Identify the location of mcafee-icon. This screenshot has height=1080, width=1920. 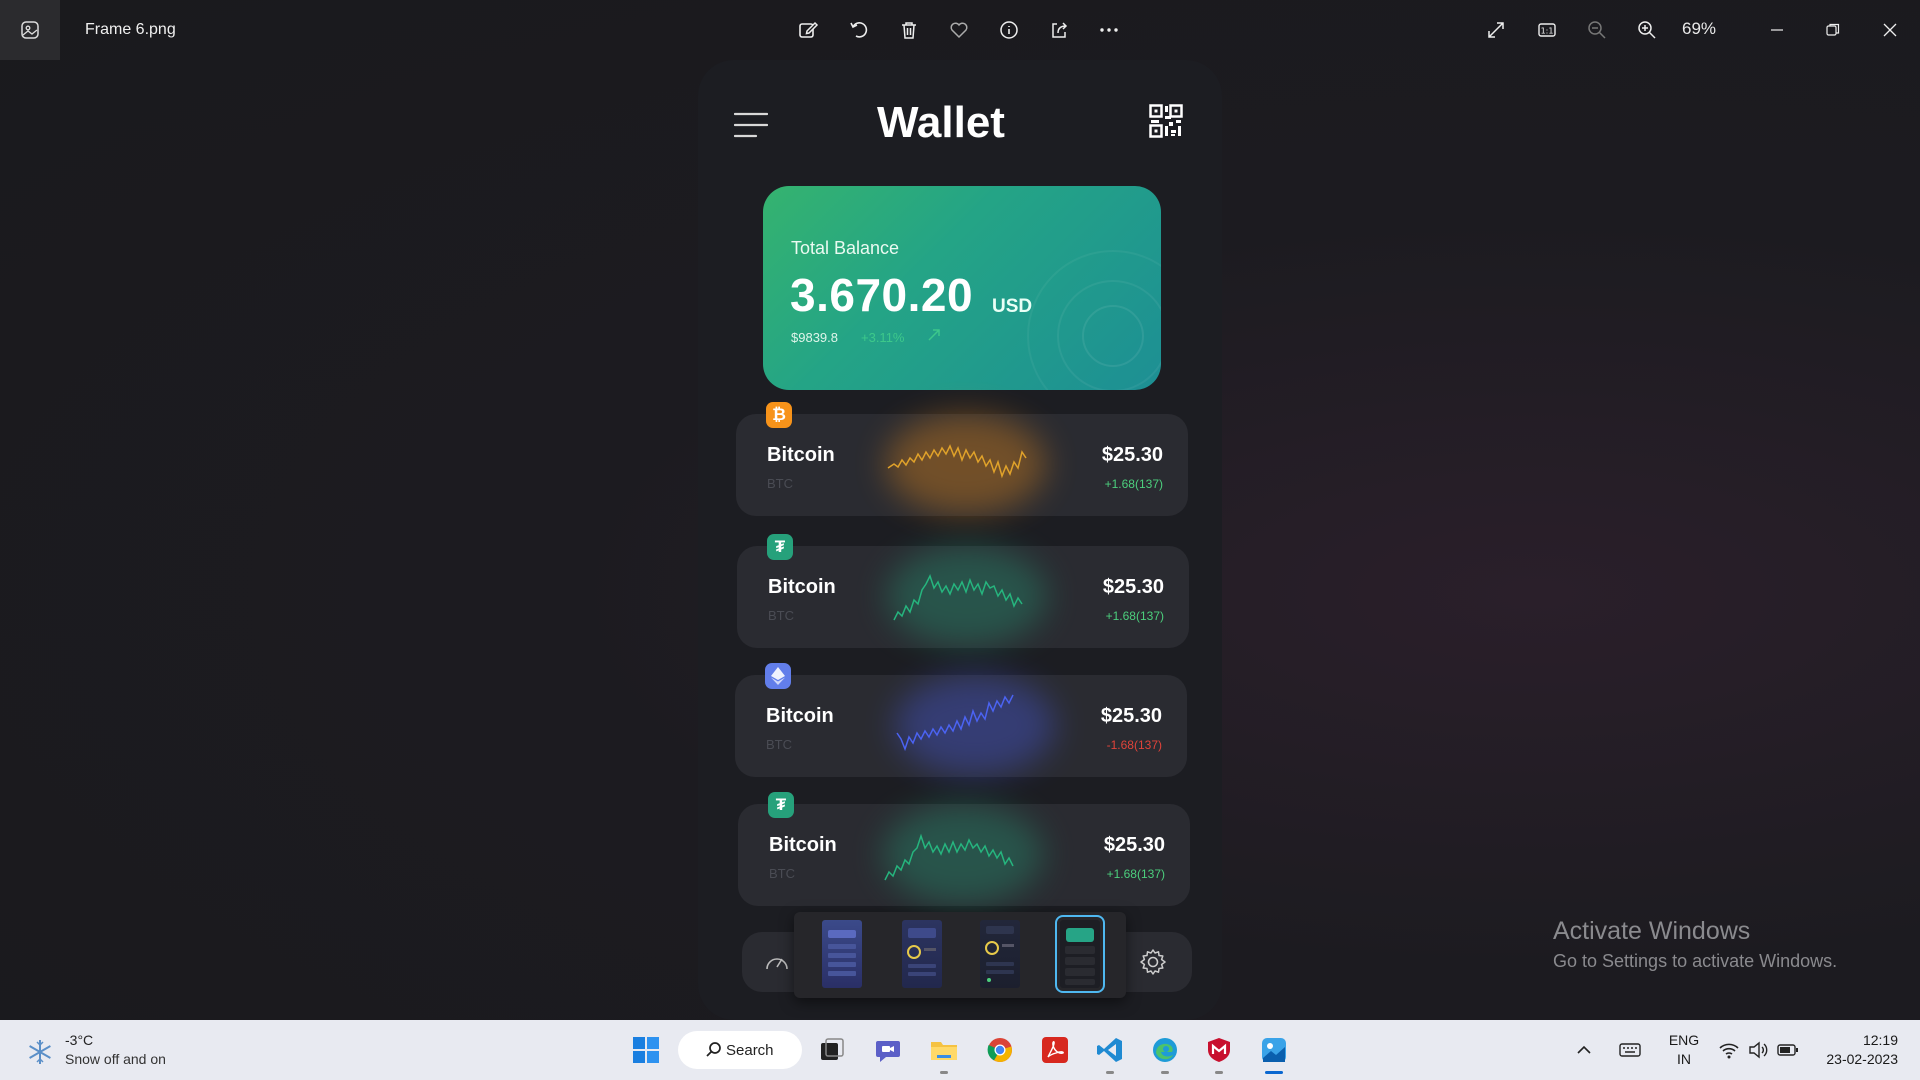
(1219, 1050).